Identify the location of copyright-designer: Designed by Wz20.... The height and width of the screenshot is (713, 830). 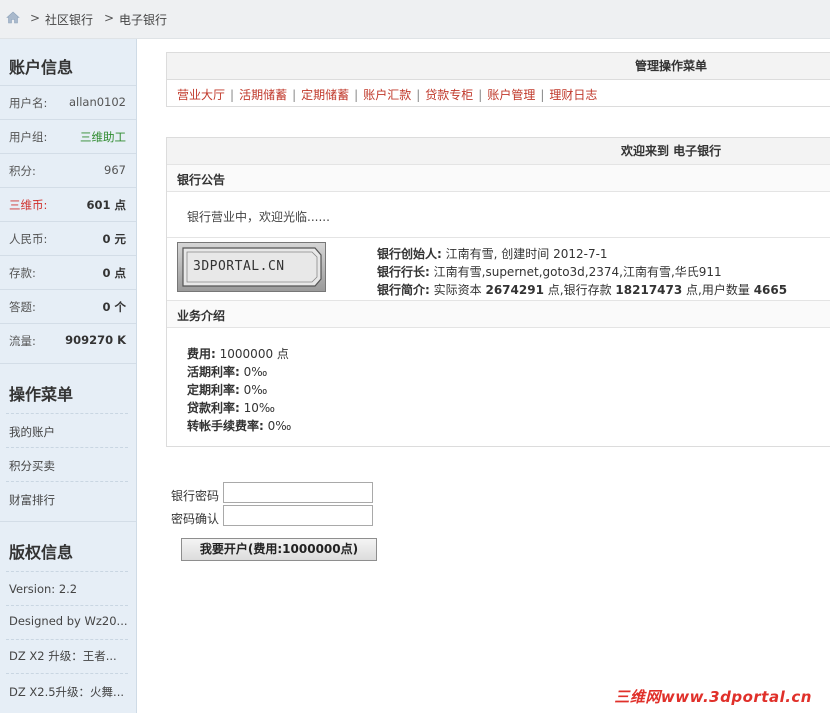
(68, 621).